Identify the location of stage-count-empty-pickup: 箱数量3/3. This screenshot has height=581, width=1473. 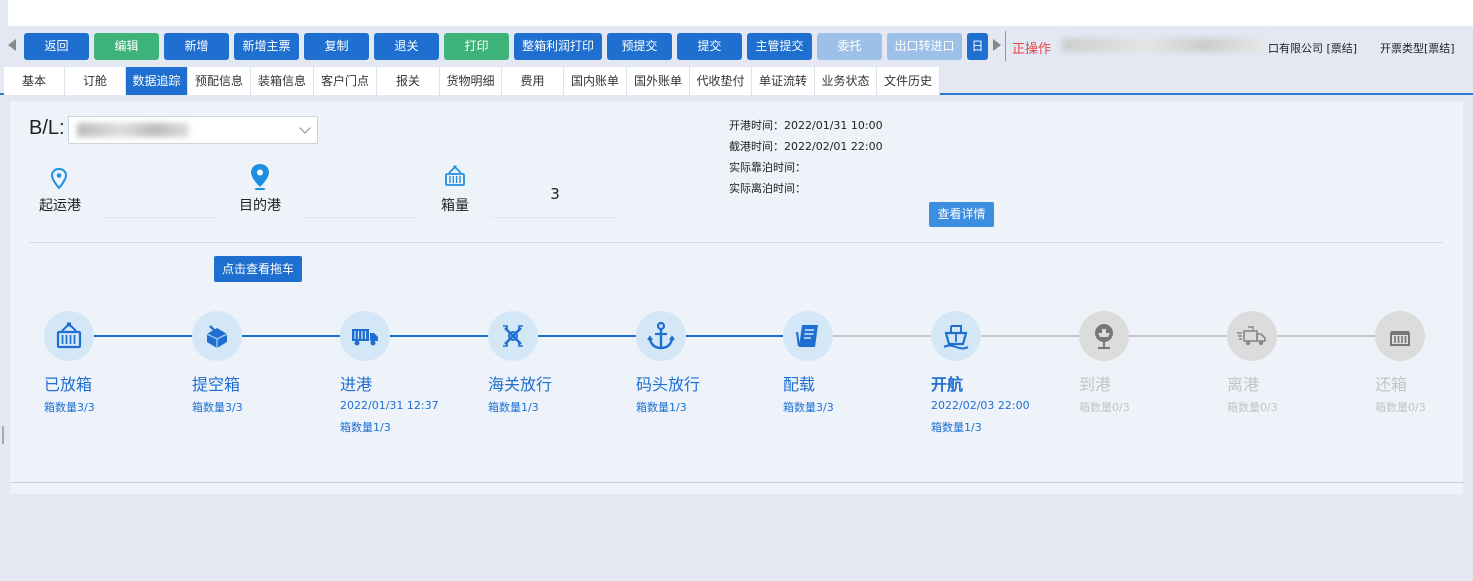
(217, 407).